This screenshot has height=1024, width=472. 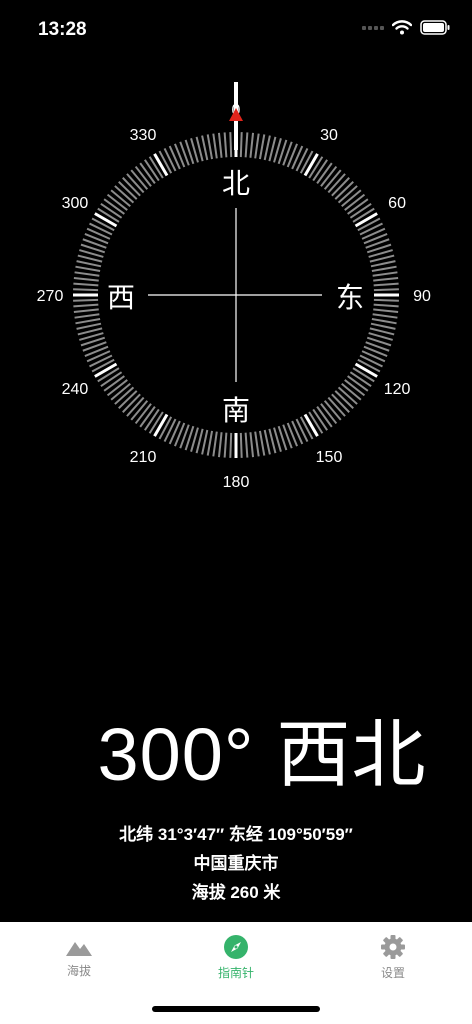 I want to click on tab-altitude: 海拔, so click(x=79, y=954).